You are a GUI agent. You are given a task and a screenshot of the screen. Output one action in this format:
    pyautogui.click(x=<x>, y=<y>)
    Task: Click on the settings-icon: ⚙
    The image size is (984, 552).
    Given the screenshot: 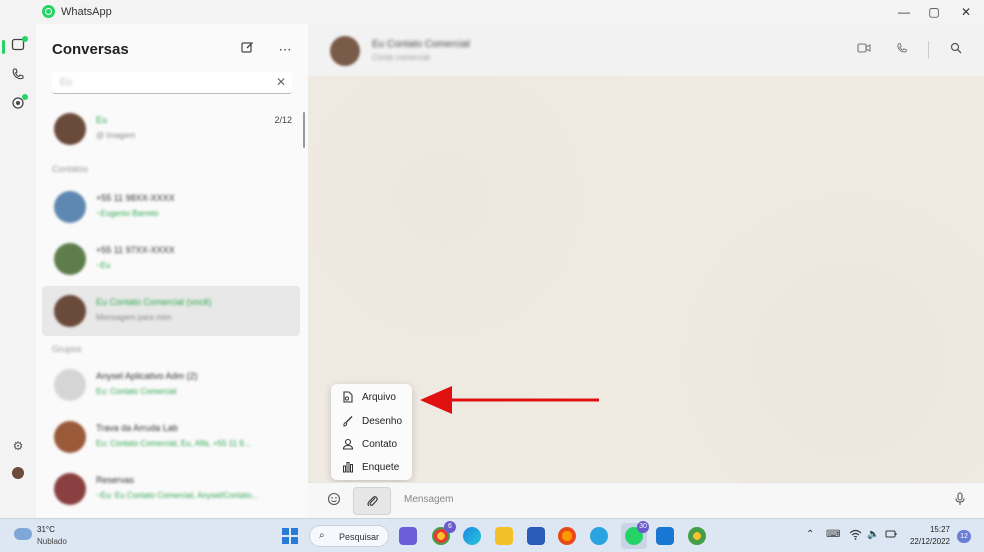 What is the action you would take?
    pyautogui.click(x=18, y=446)
    